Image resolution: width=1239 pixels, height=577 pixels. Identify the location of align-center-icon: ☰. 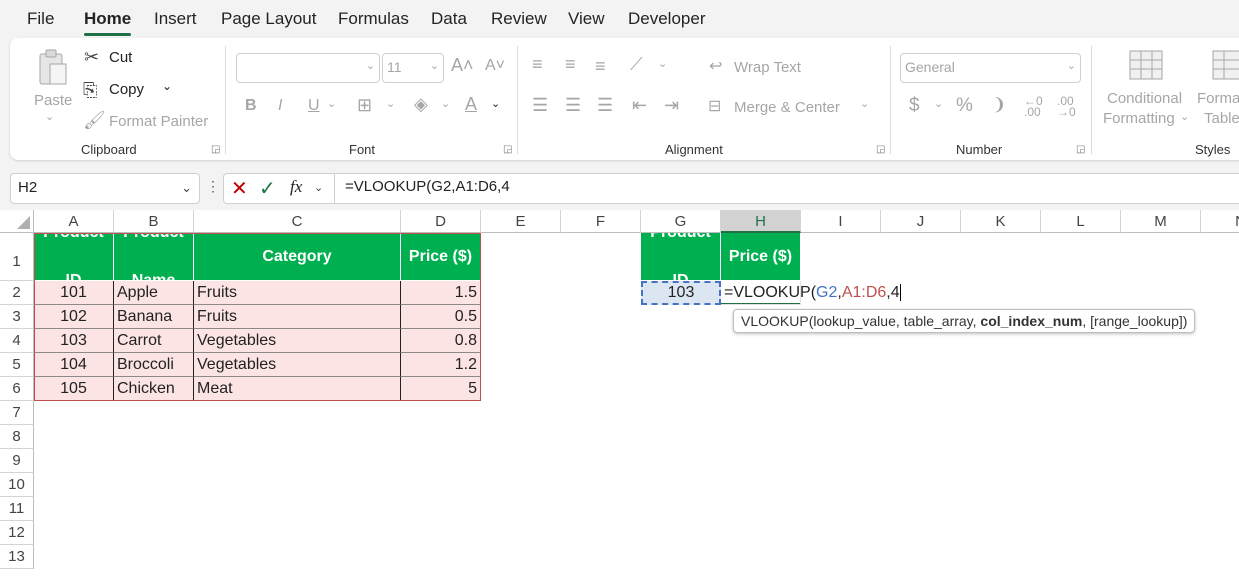
(573, 105).